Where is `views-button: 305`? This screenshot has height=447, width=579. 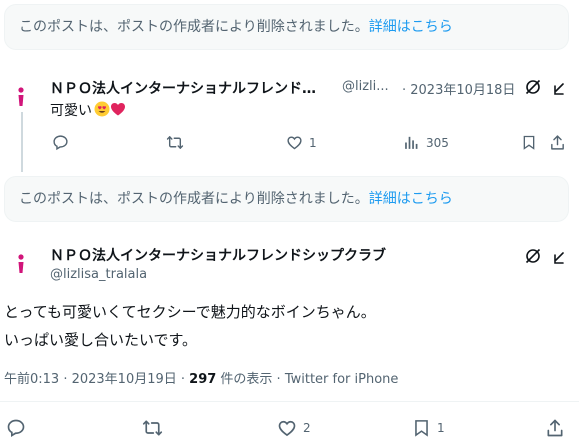
views-button: 305 is located at coordinates (426, 142).